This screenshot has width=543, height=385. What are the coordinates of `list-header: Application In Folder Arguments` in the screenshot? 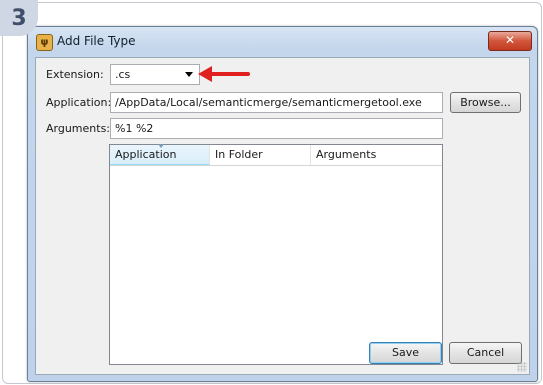 It's located at (276, 155).